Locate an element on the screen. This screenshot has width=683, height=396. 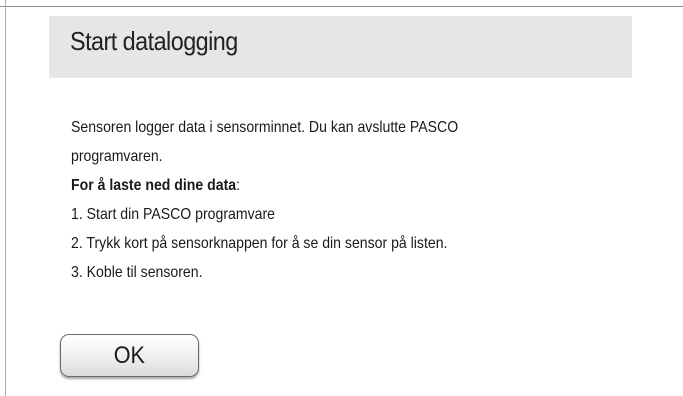
dialog-top-border is located at coordinates (341, 6).